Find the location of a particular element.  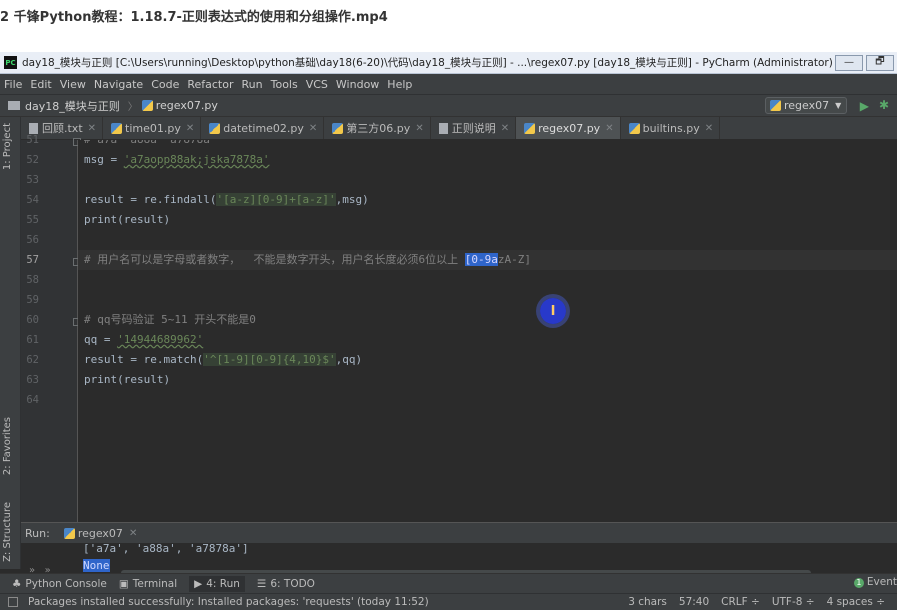

breadcrumb-project: day18_模块与正则 is located at coordinates (72, 106).